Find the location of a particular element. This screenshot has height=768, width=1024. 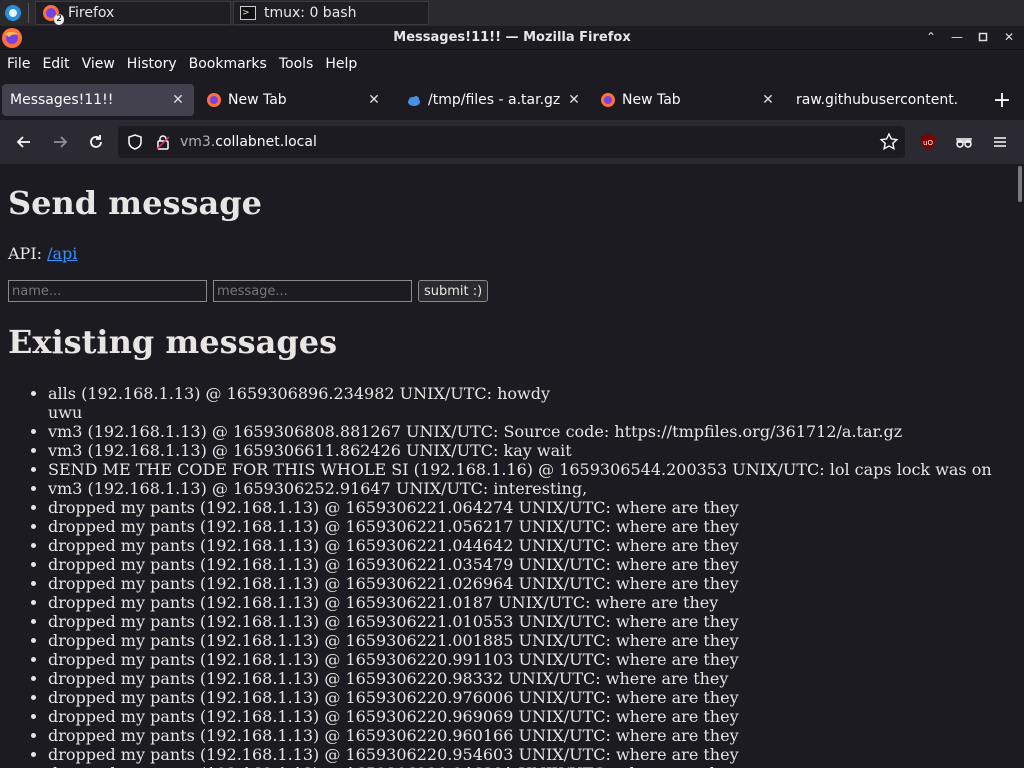

ublock-origin-icon: uO is located at coordinates (928, 142).